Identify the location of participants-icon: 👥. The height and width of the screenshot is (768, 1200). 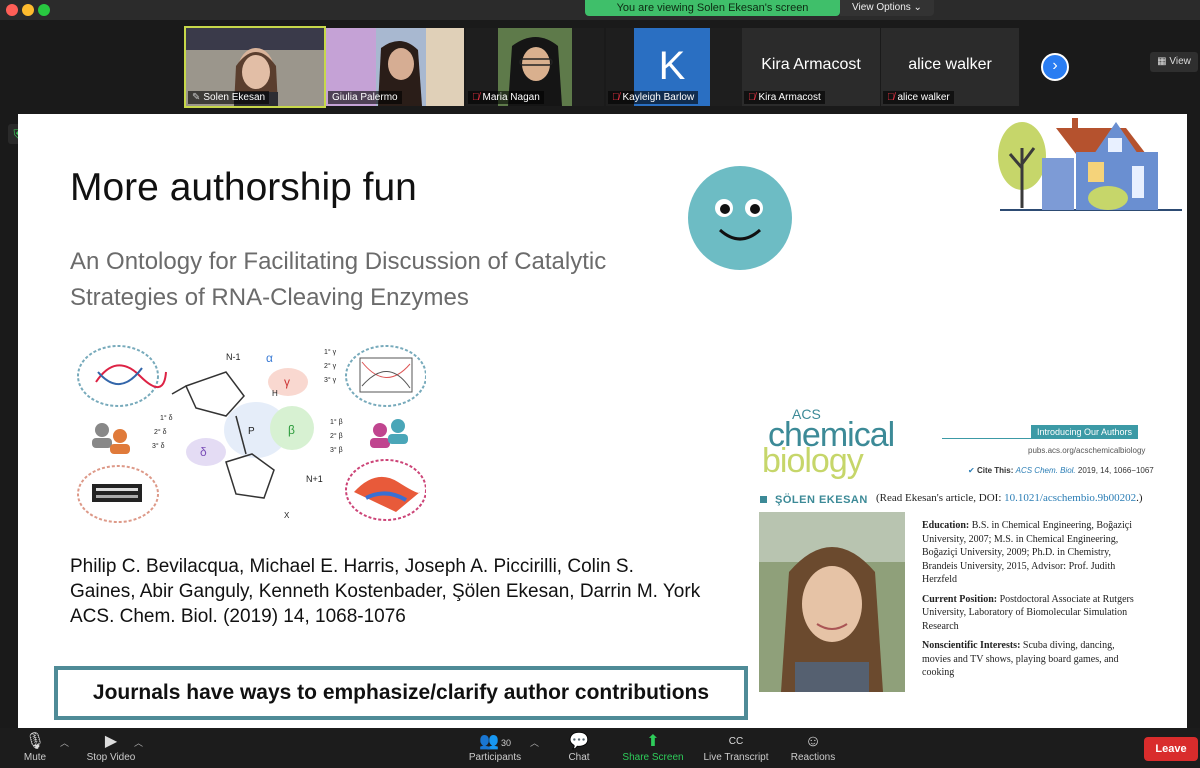
(489, 741).